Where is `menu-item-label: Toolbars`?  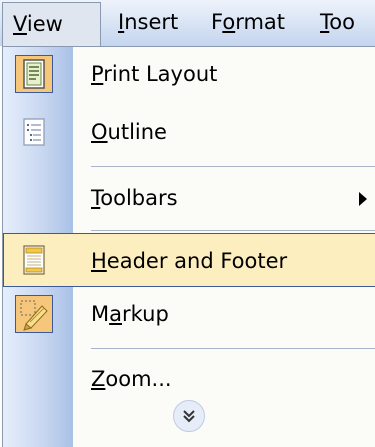
menu-item-label: Toolbars is located at coordinates (134, 198).